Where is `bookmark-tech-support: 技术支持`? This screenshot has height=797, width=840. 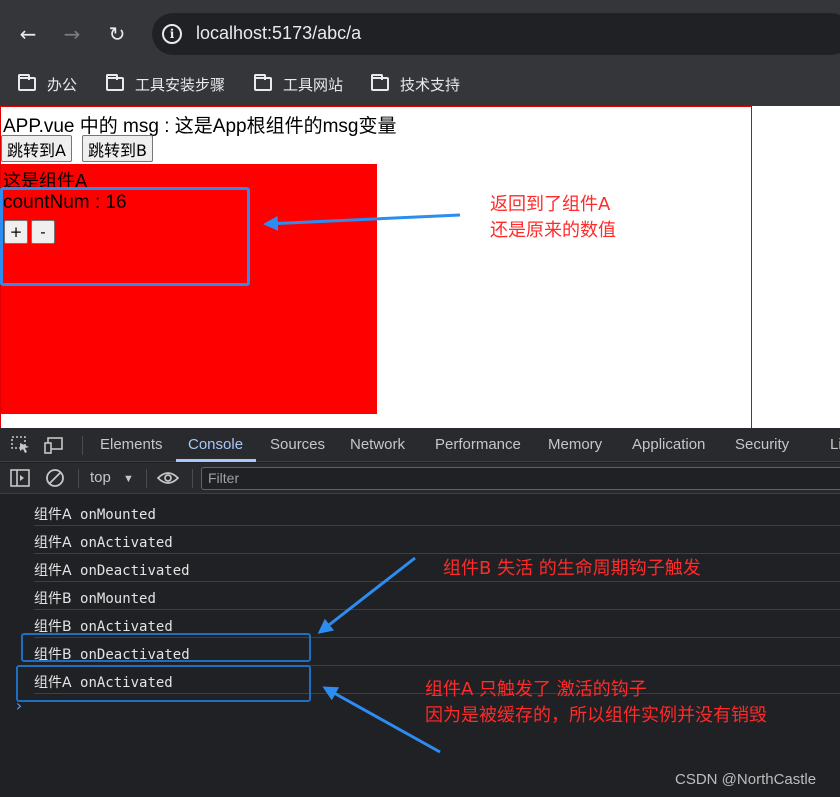 bookmark-tech-support: 技术支持 is located at coordinates (415, 84).